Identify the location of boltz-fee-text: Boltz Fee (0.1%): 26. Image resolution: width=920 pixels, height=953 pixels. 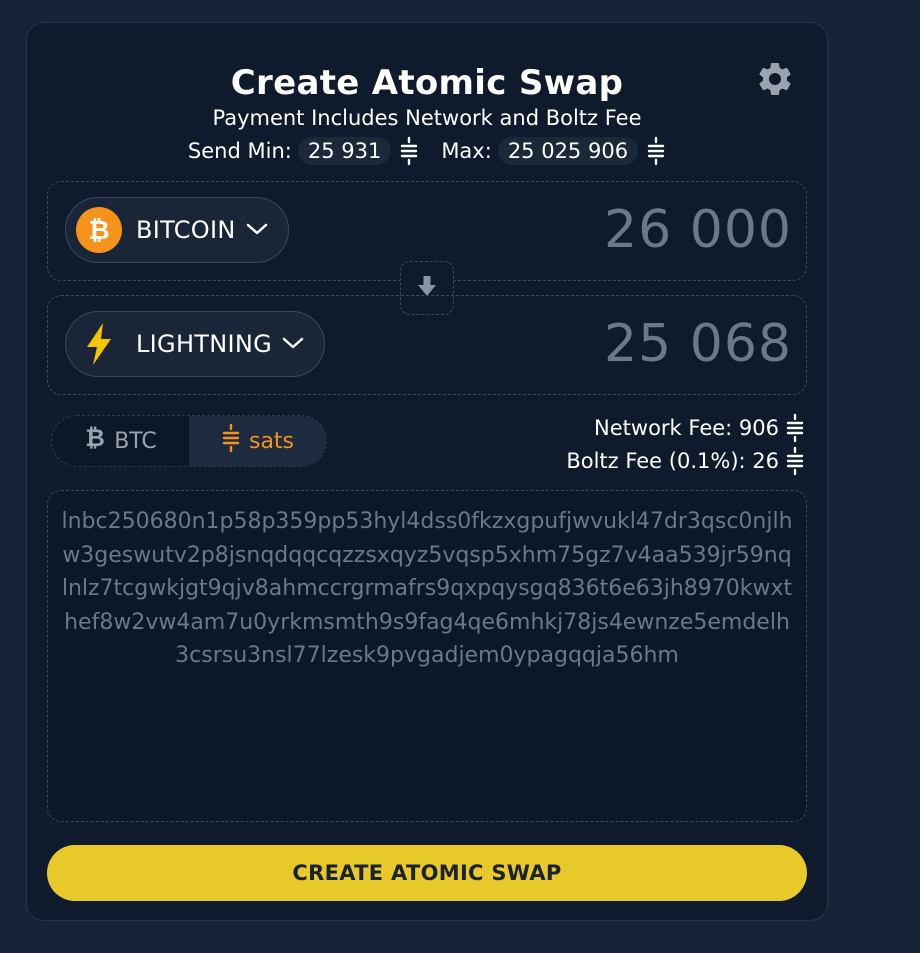
(672, 460).